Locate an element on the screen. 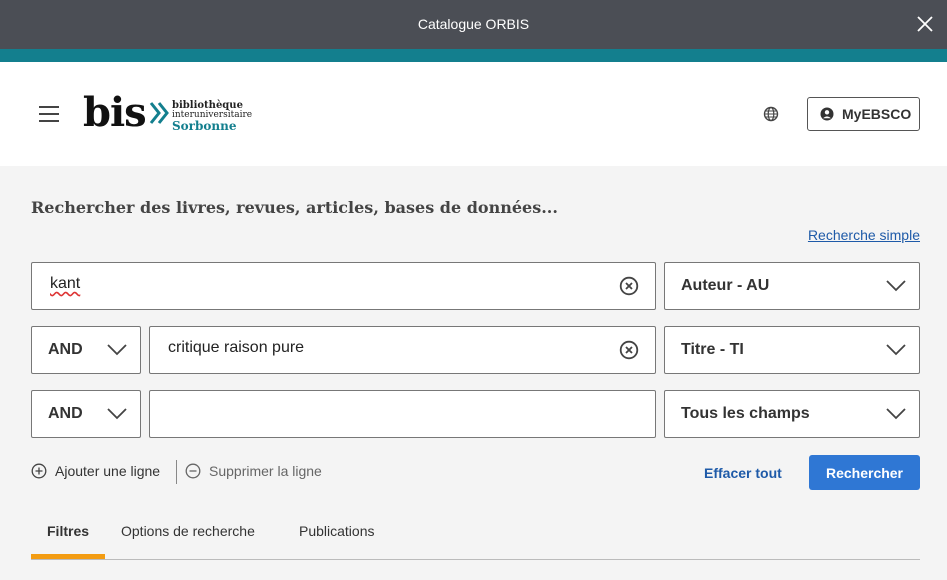  remove-line-label: Supprimer la ligne is located at coordinates (265, 471).